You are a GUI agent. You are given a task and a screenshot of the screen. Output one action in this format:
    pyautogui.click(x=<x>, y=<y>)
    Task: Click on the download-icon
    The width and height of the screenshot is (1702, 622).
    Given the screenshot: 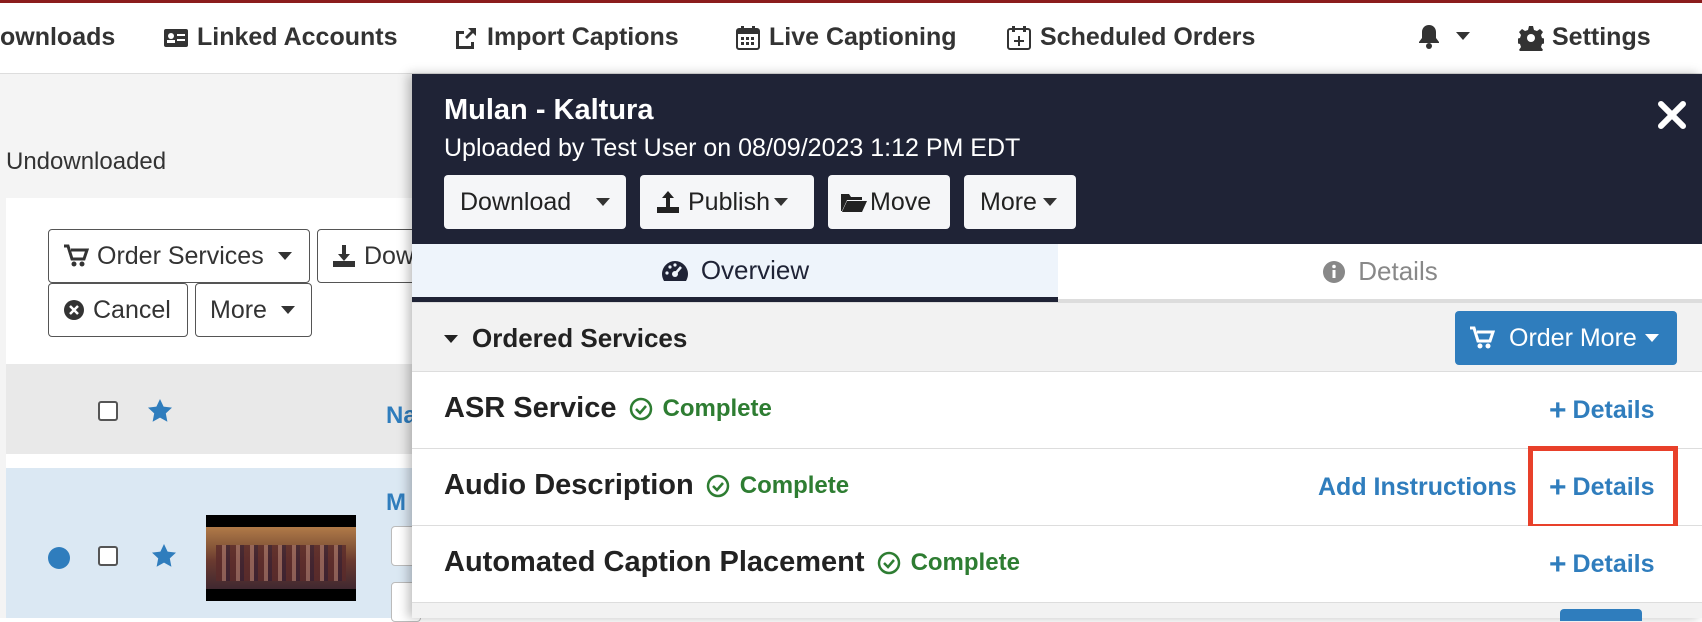 What is the action you would take?
    pyautogui.click(x=344, y=256)
    